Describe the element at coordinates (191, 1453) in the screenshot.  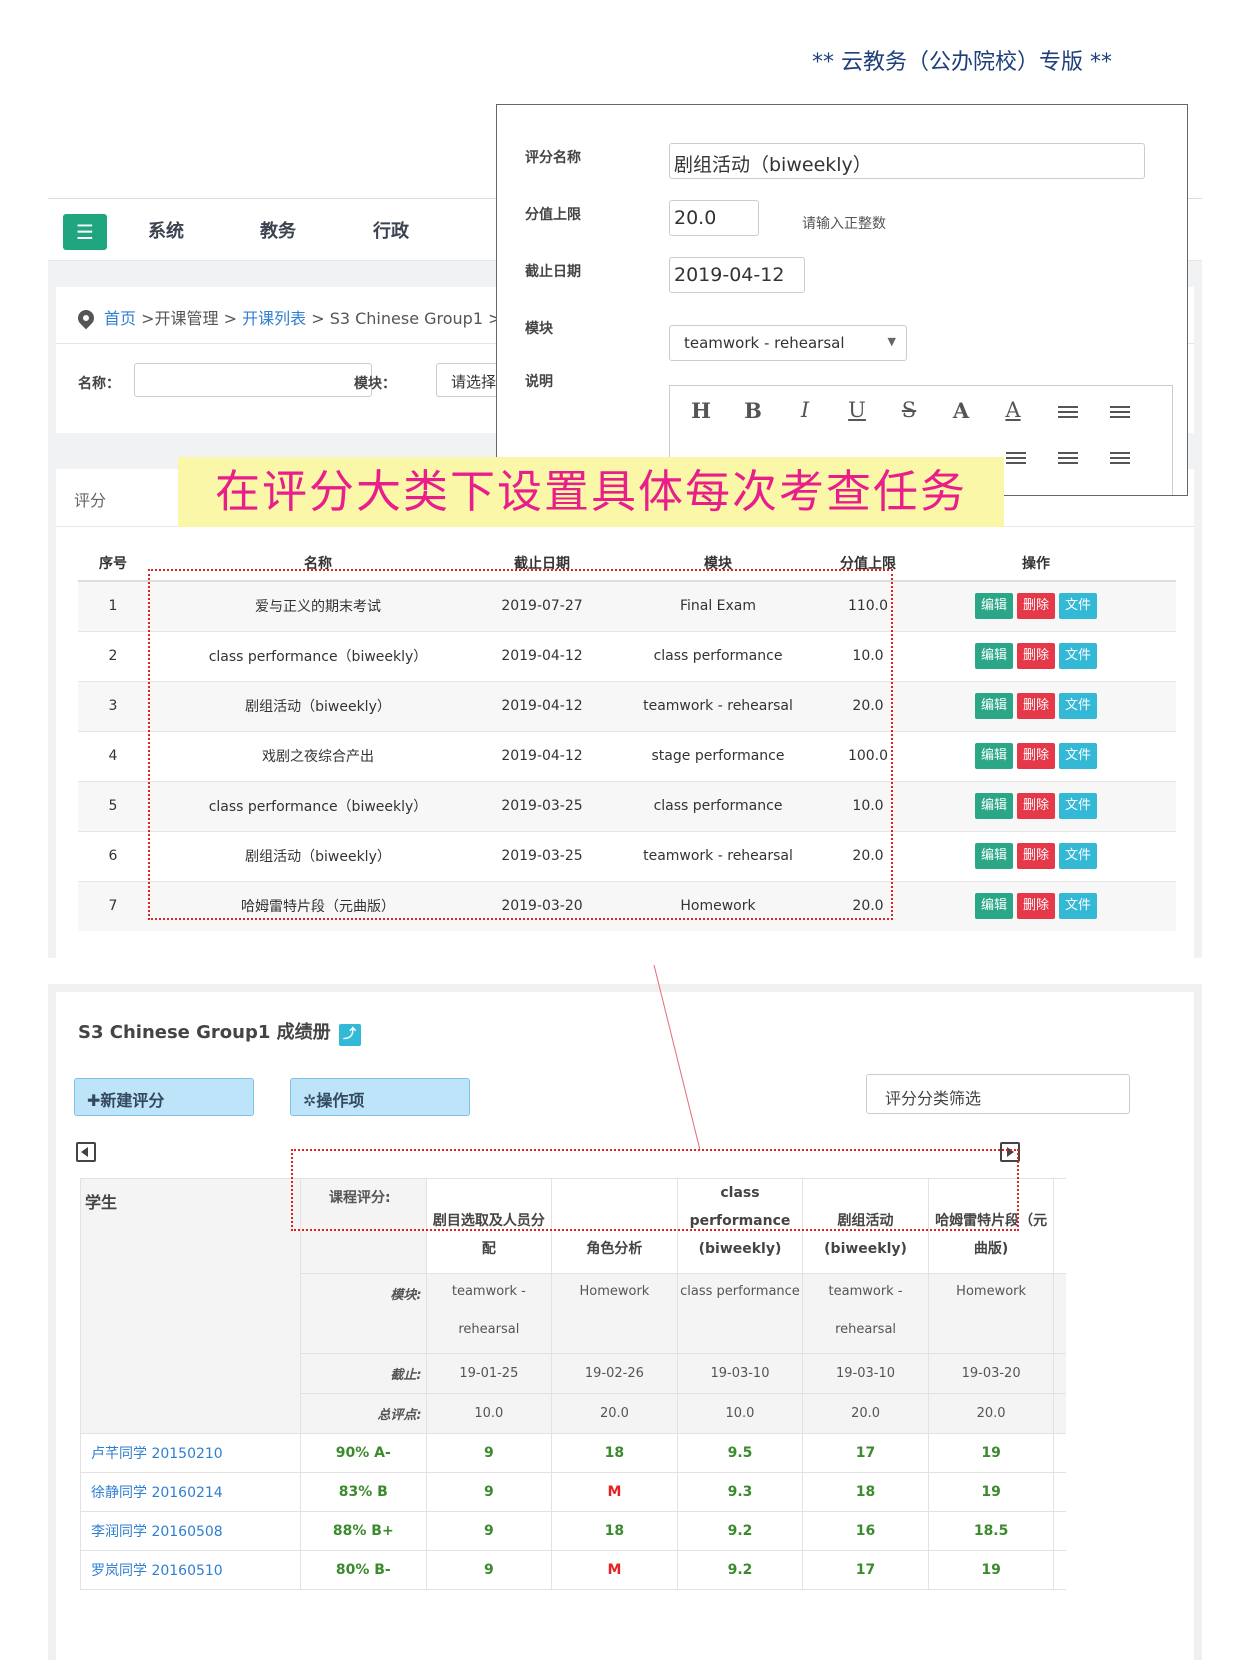
I see `student-name-link: 卢芊同学 20150210` at that location.